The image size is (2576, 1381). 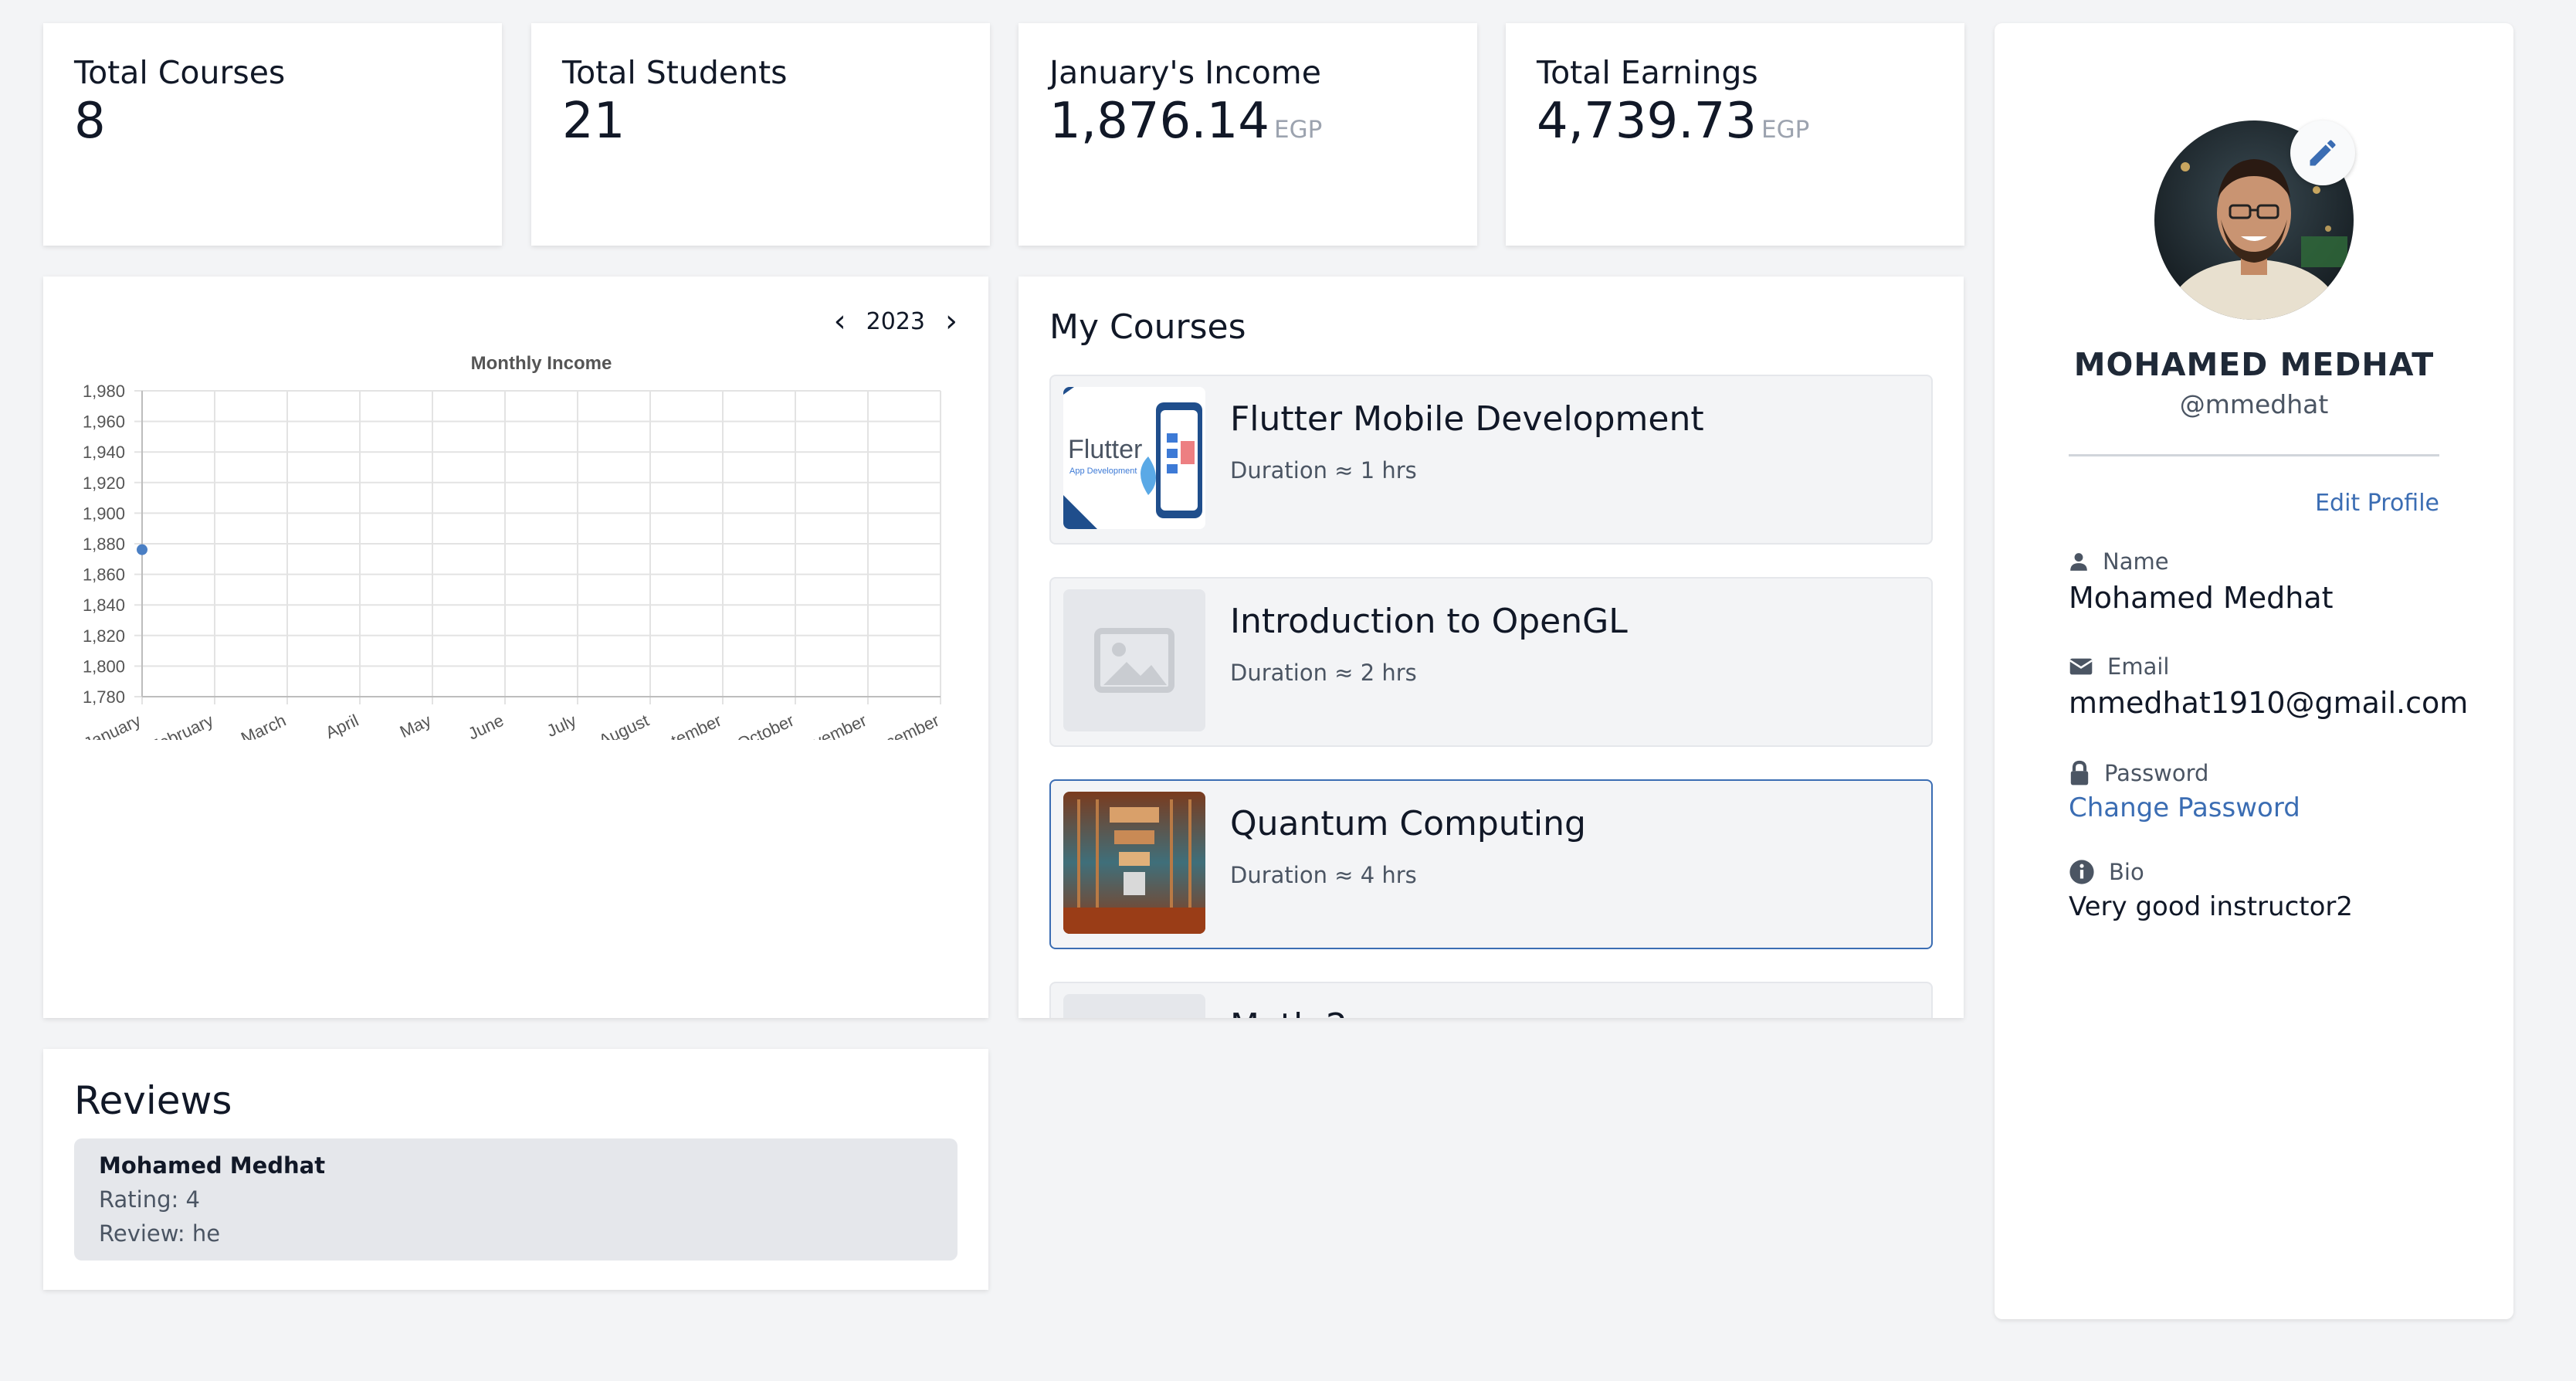 I want to click on year-label: 2023, so click(x=895, y=321).